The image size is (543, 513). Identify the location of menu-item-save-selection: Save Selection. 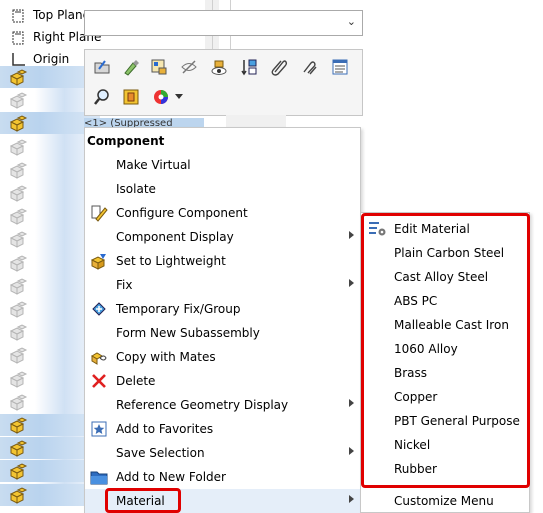
(222, 453).